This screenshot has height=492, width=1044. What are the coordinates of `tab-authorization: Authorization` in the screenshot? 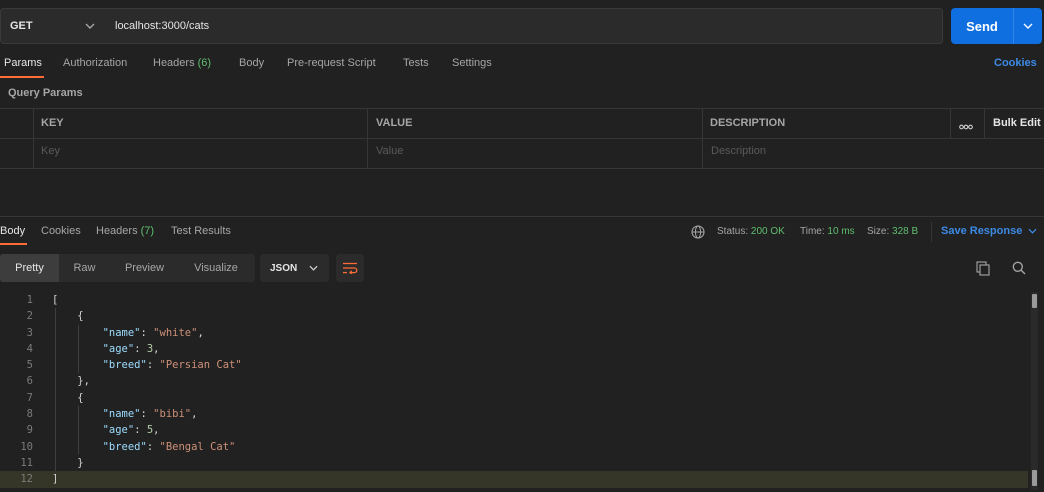 It's located at (95, 67).